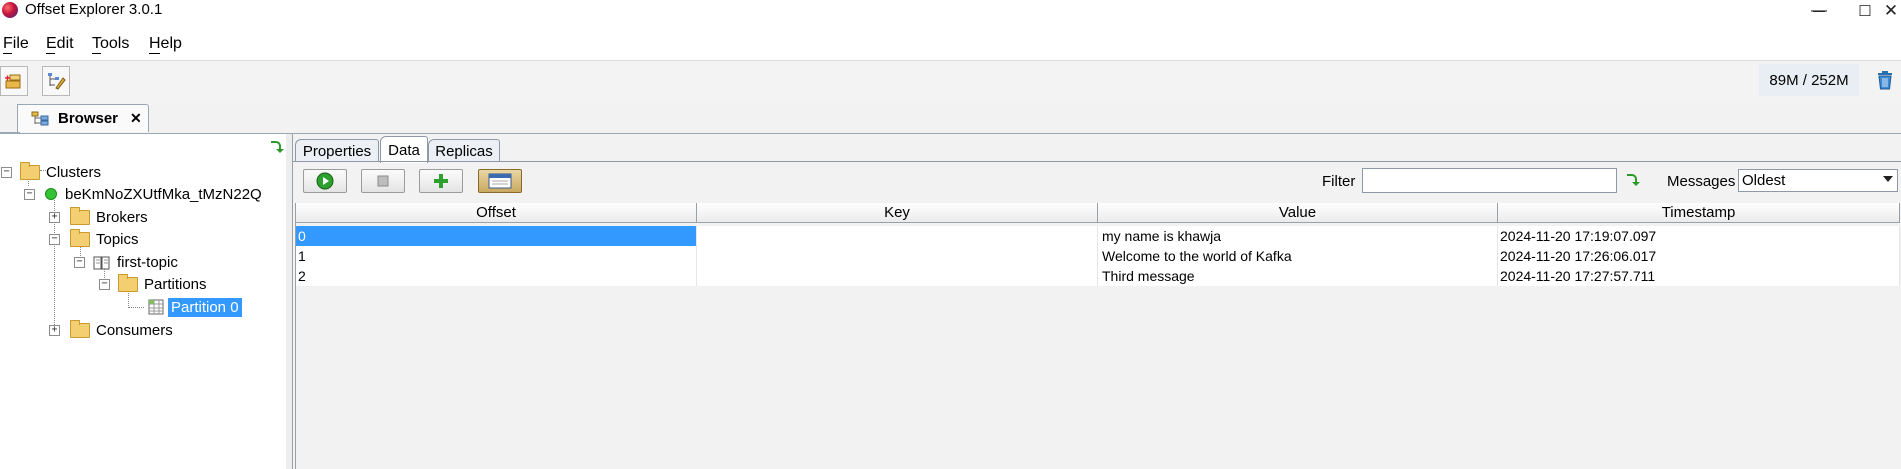 This screenshot has width=1901, height=469. Describe the element at coordinates (950, 118) in the screenshot. I see `document-tab-bar` at that location.